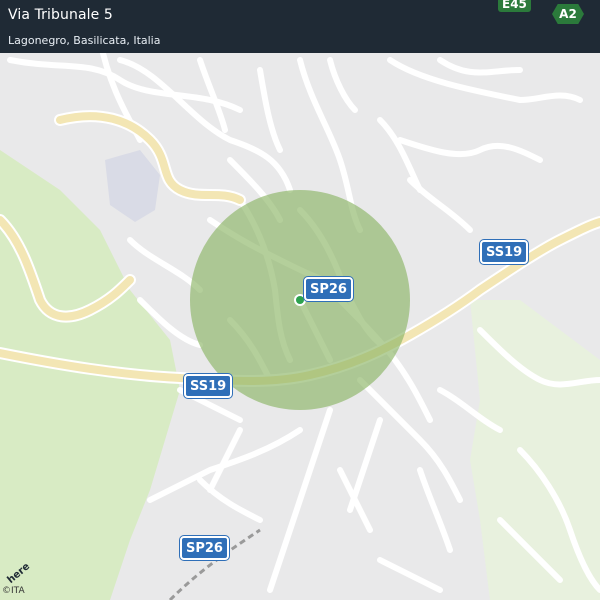 The height and width of the screenshot is (600, 600). Describe the element at coordinates (84, 40) in the screenshot. I see `place-subtitle: Lagonegro, Basilicata, Italia` at that location.